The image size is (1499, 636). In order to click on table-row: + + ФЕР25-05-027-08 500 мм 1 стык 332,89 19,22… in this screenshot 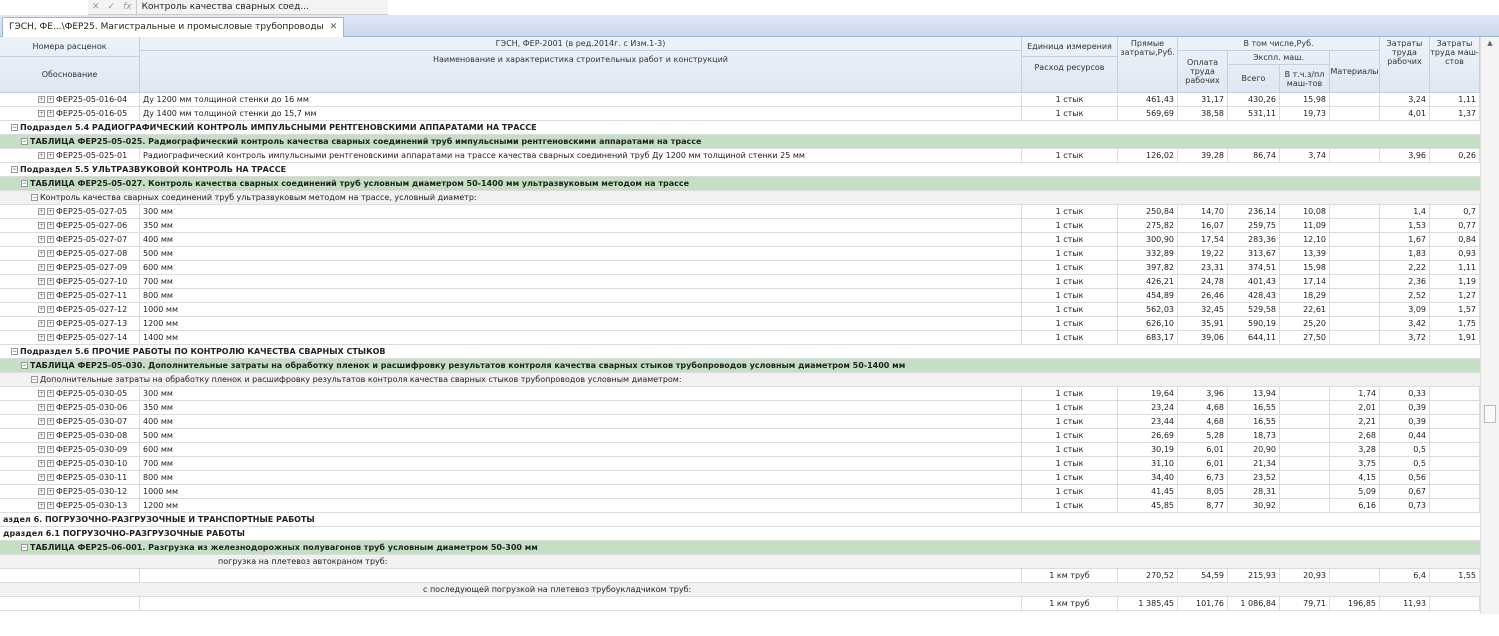, I will do `click(740, 254)`.